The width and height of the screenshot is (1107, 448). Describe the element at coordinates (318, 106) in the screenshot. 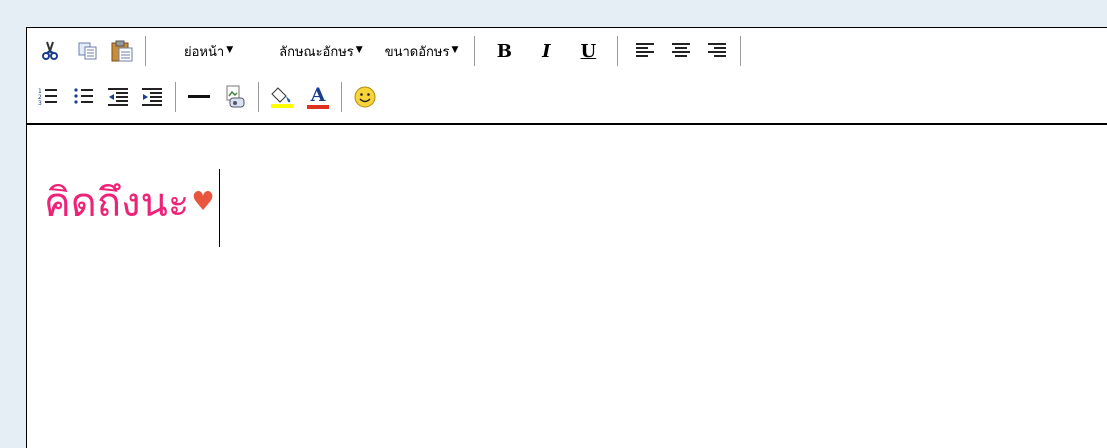

I see `font-color-bar` at that location.